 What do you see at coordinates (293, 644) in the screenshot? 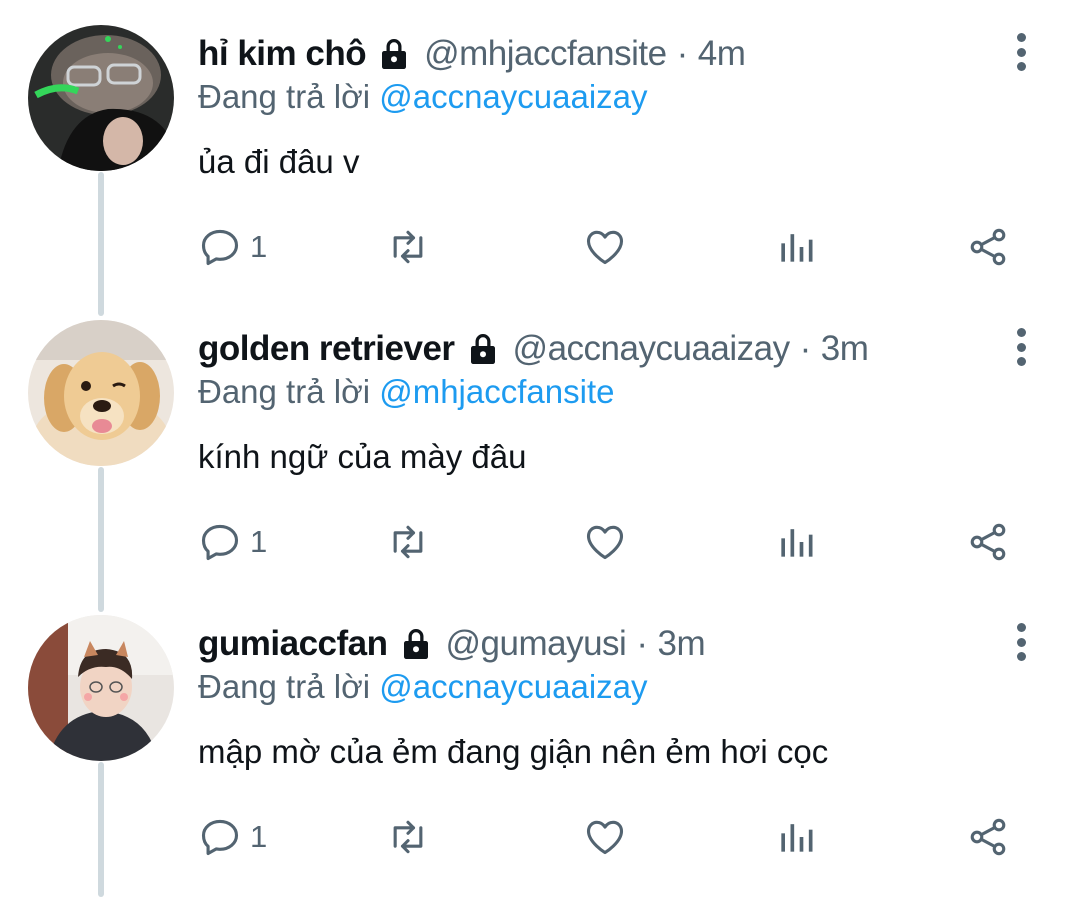
I see `display-name: gumiaccfan` at bounding box center [293, 644].